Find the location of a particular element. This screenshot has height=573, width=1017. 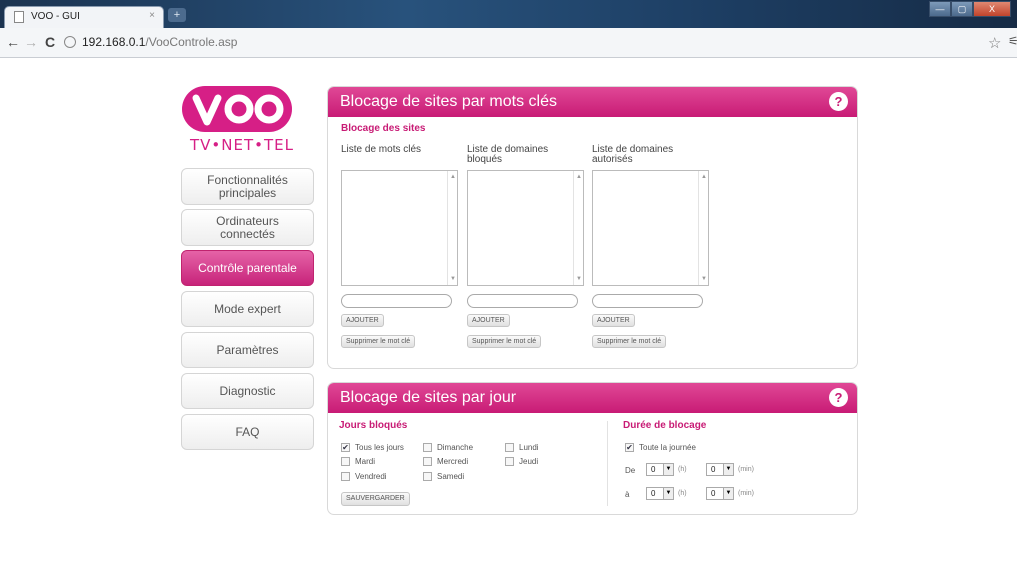

blocked-days-heading: Jours bloqués is located at coordinates (373, 425).